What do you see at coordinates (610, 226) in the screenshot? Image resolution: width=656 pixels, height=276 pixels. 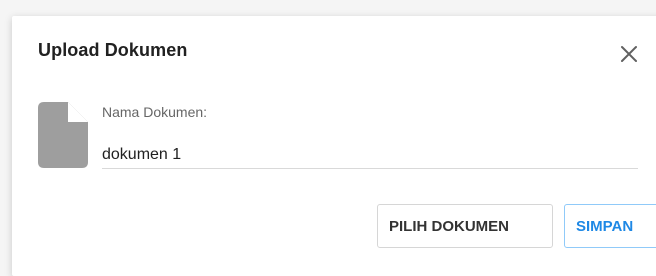 I see `save-button: SIMPAN` at bounding box center [610, 226].